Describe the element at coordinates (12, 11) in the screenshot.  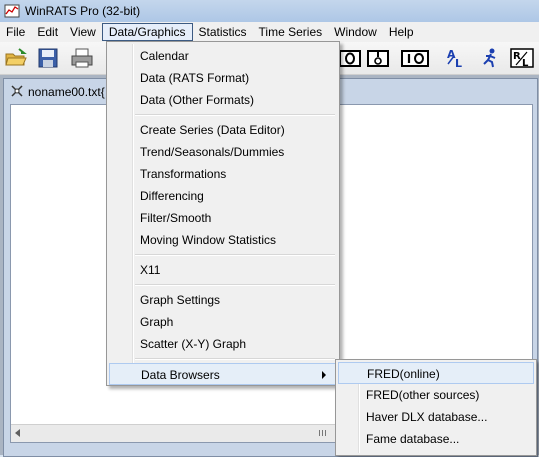
I see `app-icon` at that location.